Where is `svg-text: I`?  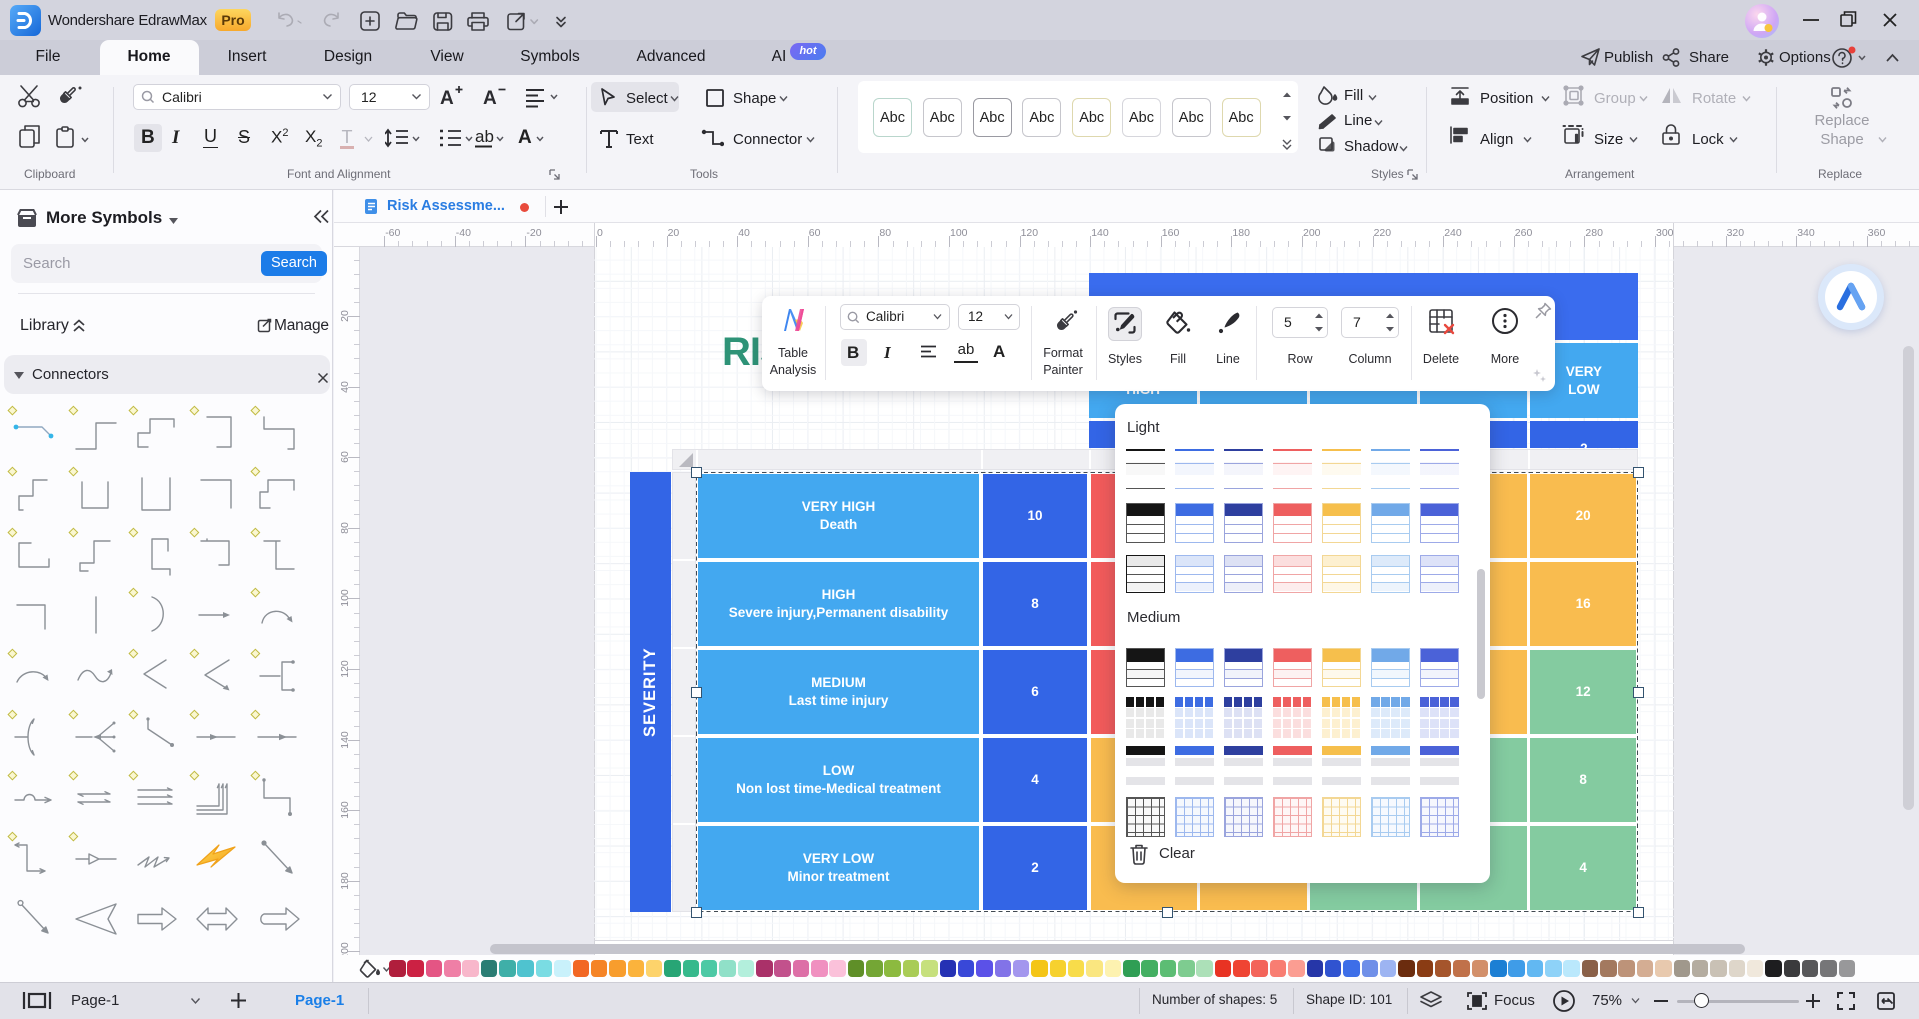 svg-text: I is located at coordinates (1576, 139).